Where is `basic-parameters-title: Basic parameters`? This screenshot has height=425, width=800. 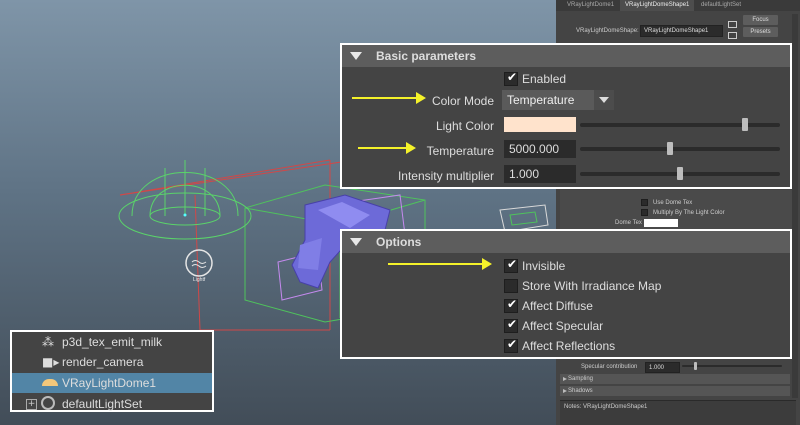 basic-parameters-title: Basic parameters is located at coordinates (426, 56).